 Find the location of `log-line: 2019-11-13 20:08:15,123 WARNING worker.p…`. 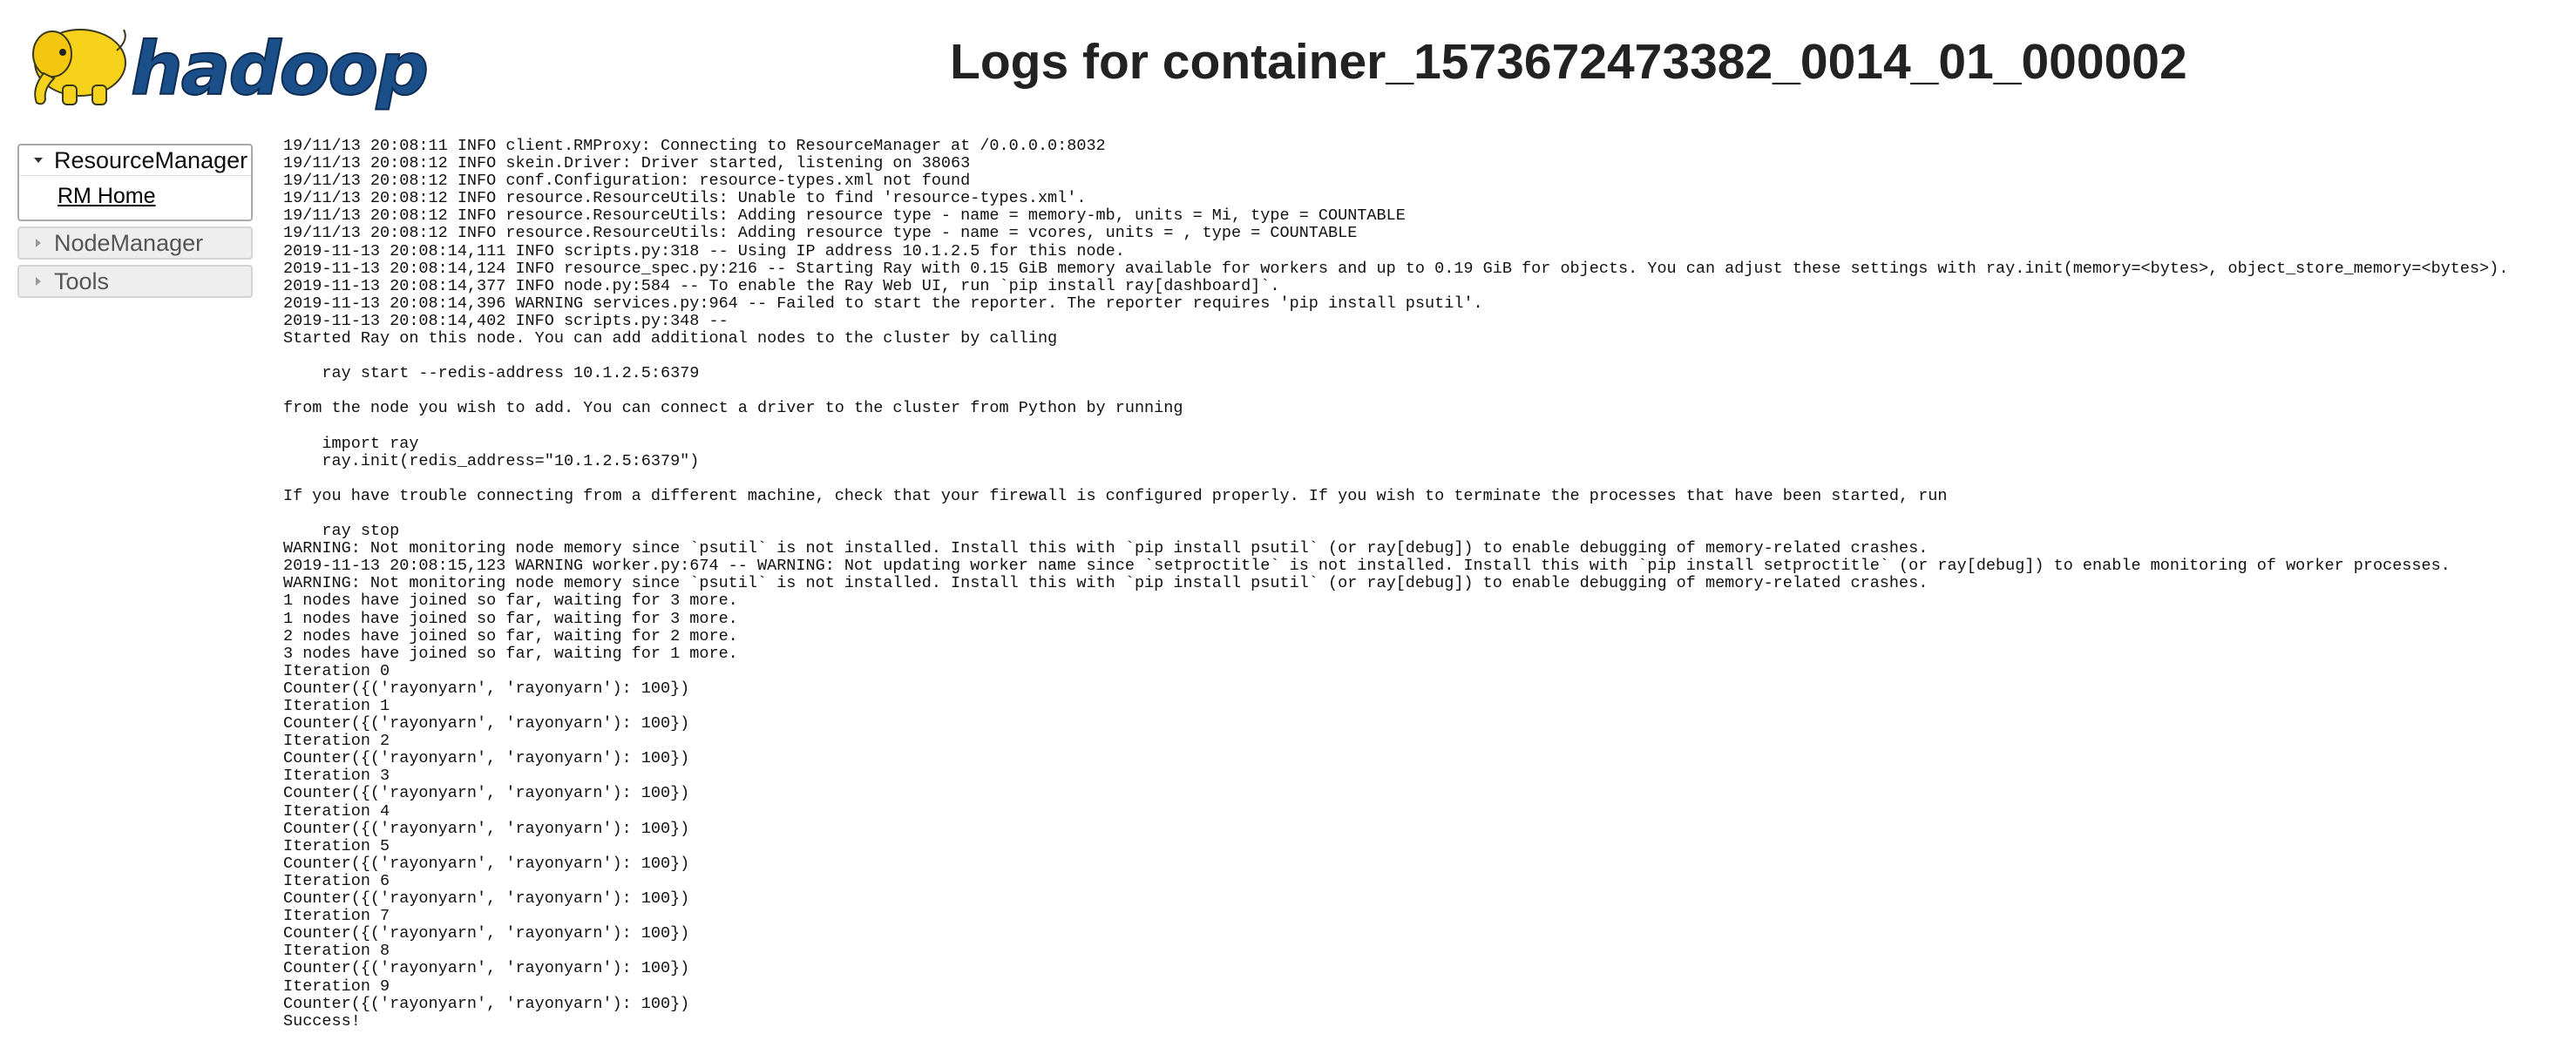

log-line: 2019-11-13 20:08:15,123 WARNING worker.p… is located at coordinates (1367, 566).